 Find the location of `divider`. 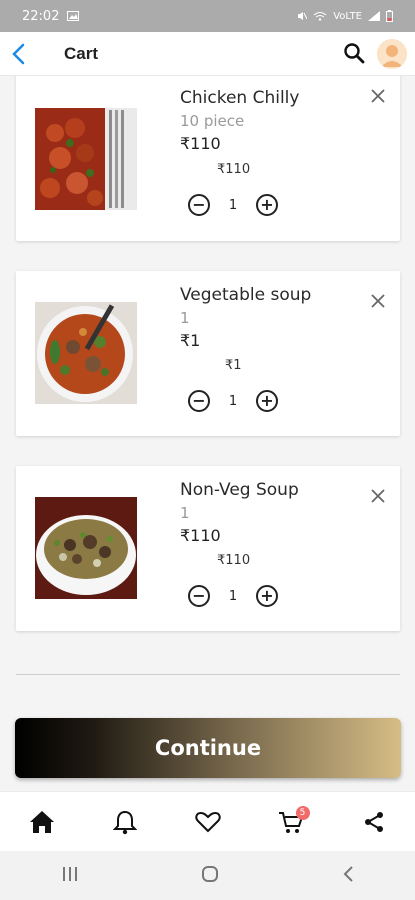

divider is located at coordinates (208, 674).